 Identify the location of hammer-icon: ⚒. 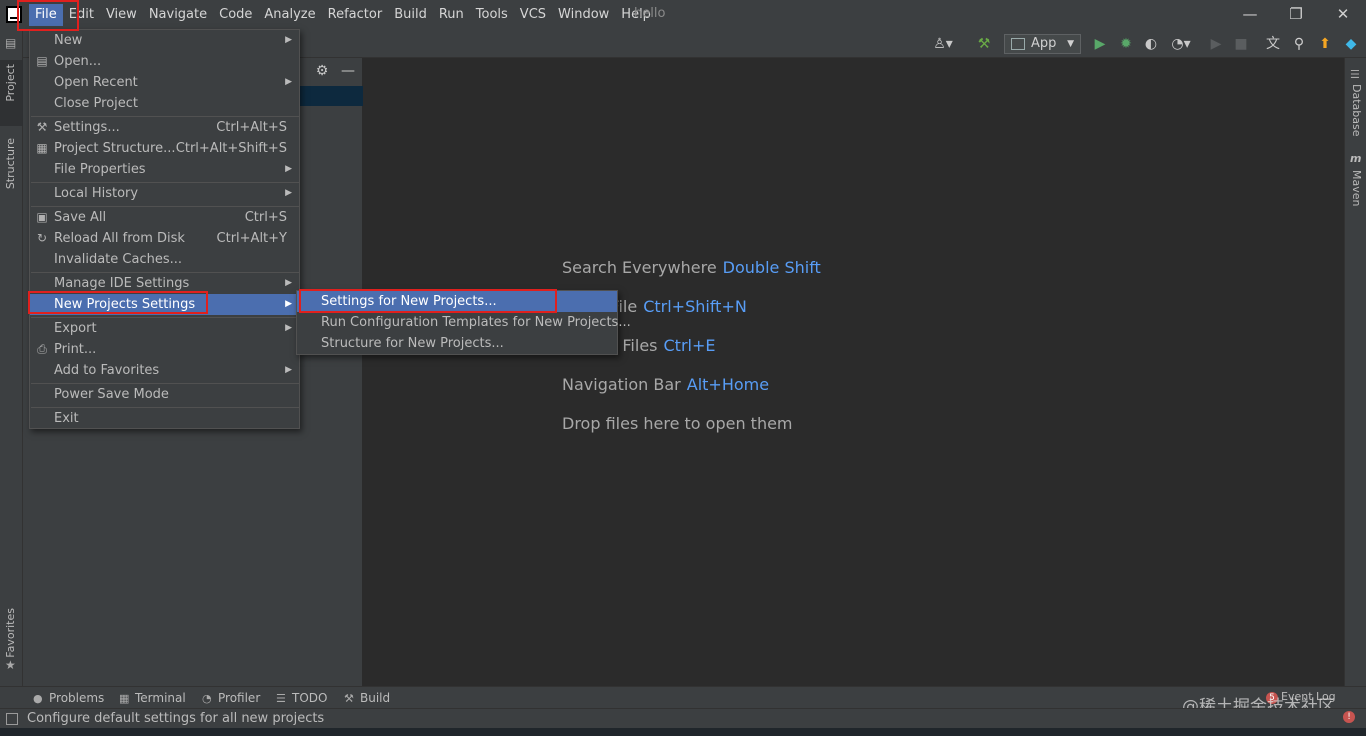
(349, 698).